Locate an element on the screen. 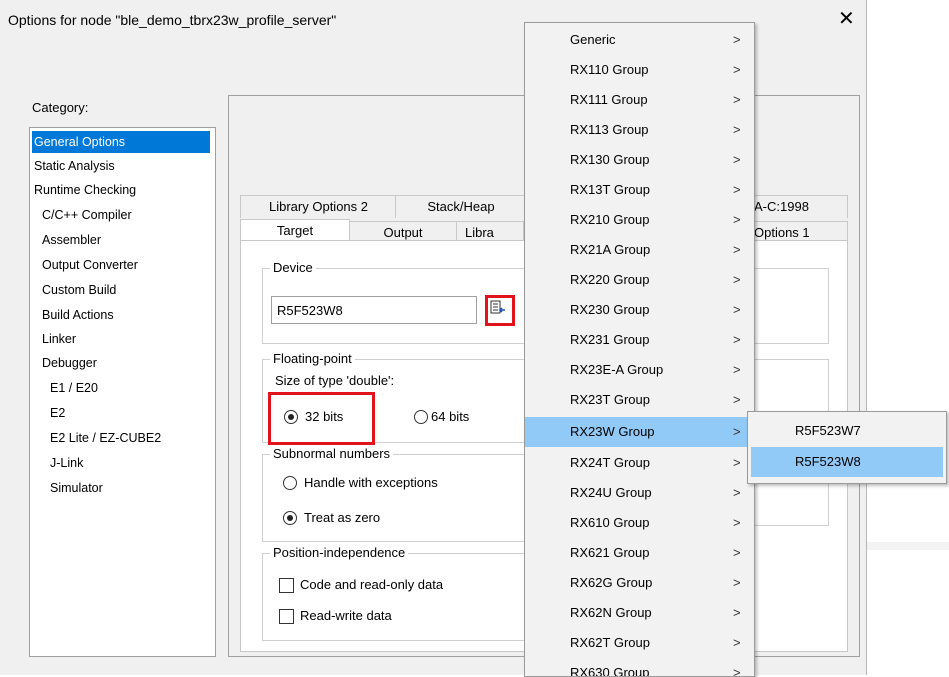 The height and width of the screenshot is (677, 949). menu-item-rx621: RX621 Group > is located at coordinates (639, 553).